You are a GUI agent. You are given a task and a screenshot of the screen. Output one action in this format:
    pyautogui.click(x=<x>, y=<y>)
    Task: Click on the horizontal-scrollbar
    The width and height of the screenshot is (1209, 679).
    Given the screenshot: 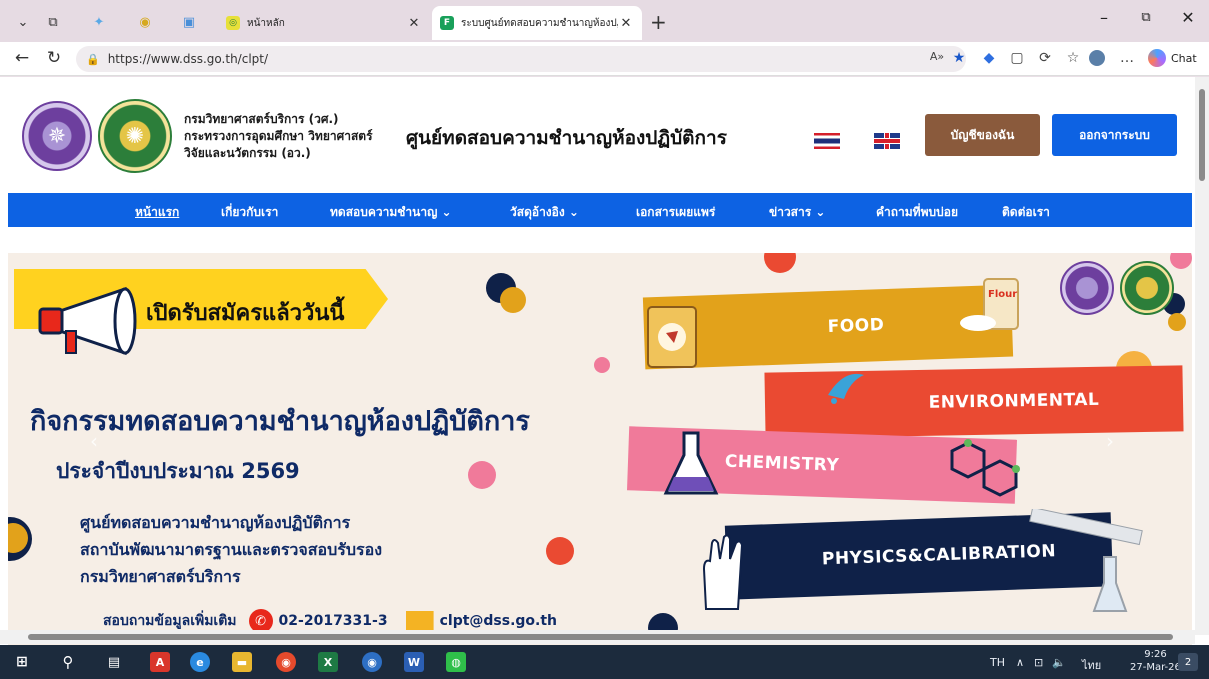 What is the action you would take?
    pyautogui.click(x=597, y=637)
    